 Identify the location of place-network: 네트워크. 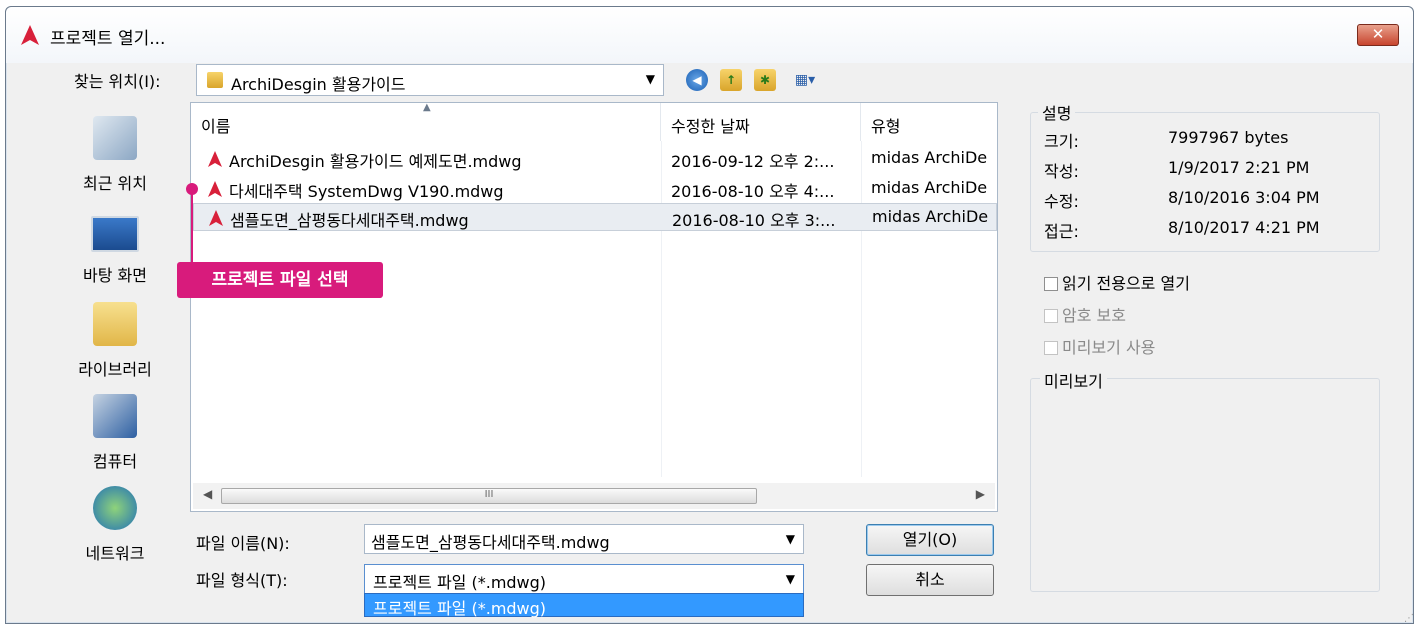
(115, 525).